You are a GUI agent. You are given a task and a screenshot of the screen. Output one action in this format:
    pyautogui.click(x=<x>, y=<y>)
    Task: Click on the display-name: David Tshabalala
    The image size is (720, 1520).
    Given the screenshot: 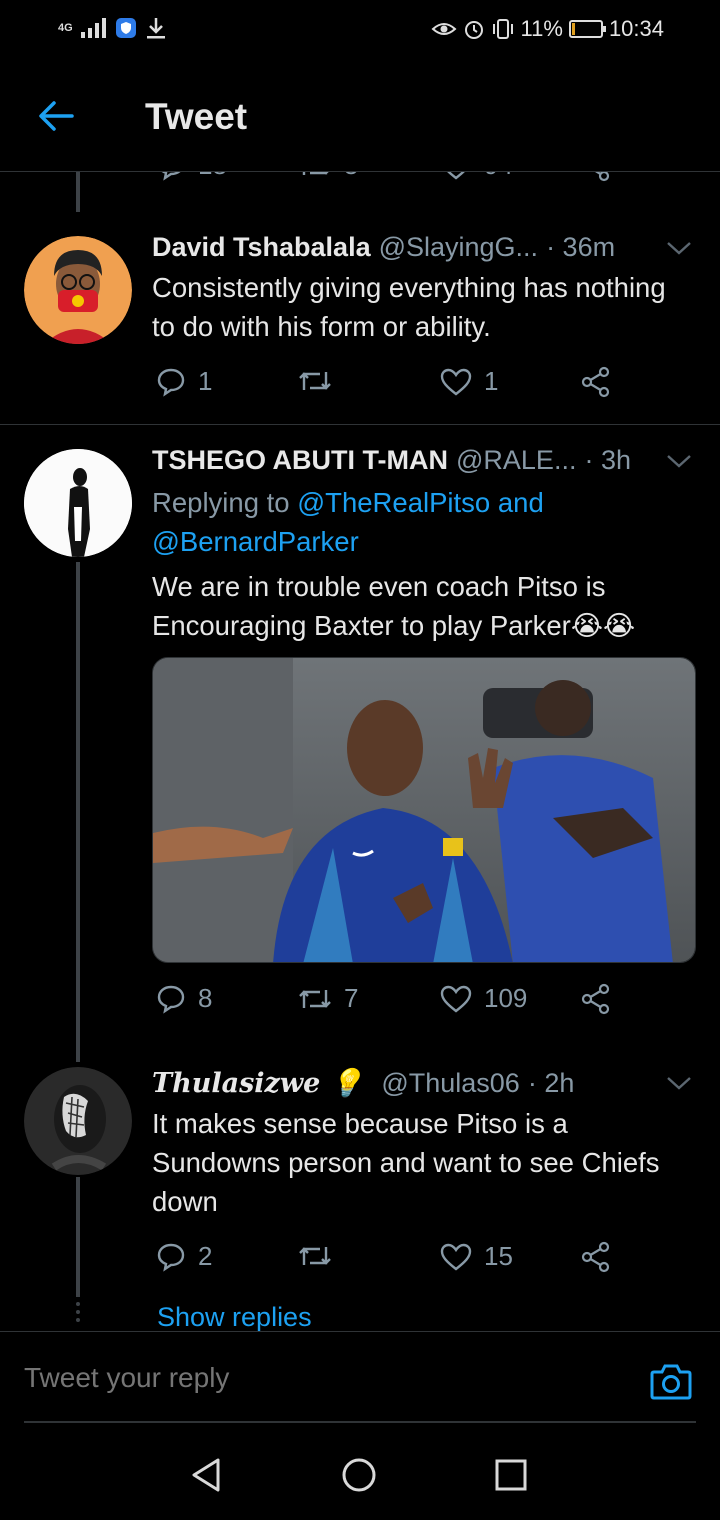 What is the action you would take?
    pyautogui.click(x=261, y=247)
    